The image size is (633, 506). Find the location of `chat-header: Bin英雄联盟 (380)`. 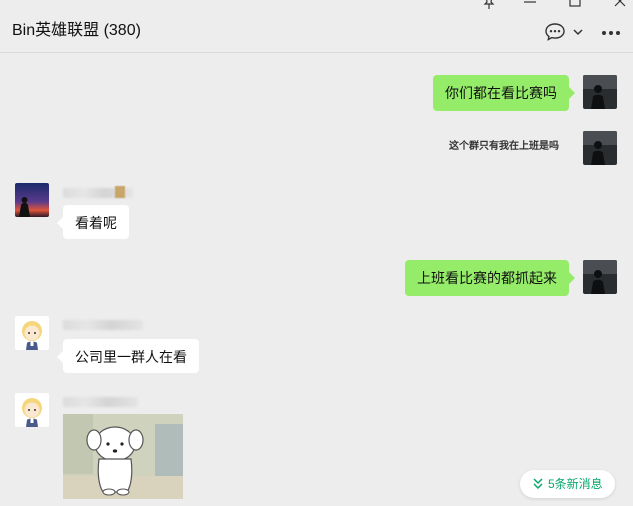

chat-header: Bin英雄联盟 (380) is located at coordinates (316, 26).